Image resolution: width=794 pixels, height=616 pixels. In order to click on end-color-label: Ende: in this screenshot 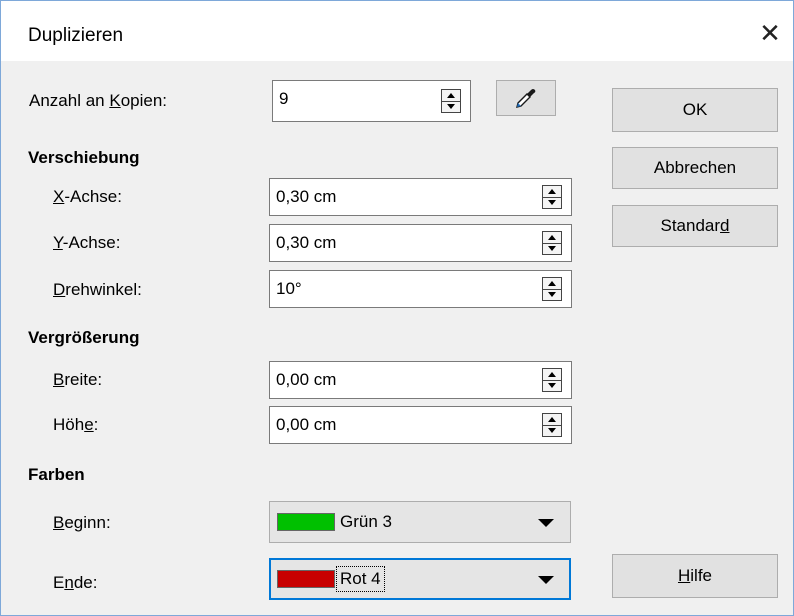, I will do `click(75, 582)`.